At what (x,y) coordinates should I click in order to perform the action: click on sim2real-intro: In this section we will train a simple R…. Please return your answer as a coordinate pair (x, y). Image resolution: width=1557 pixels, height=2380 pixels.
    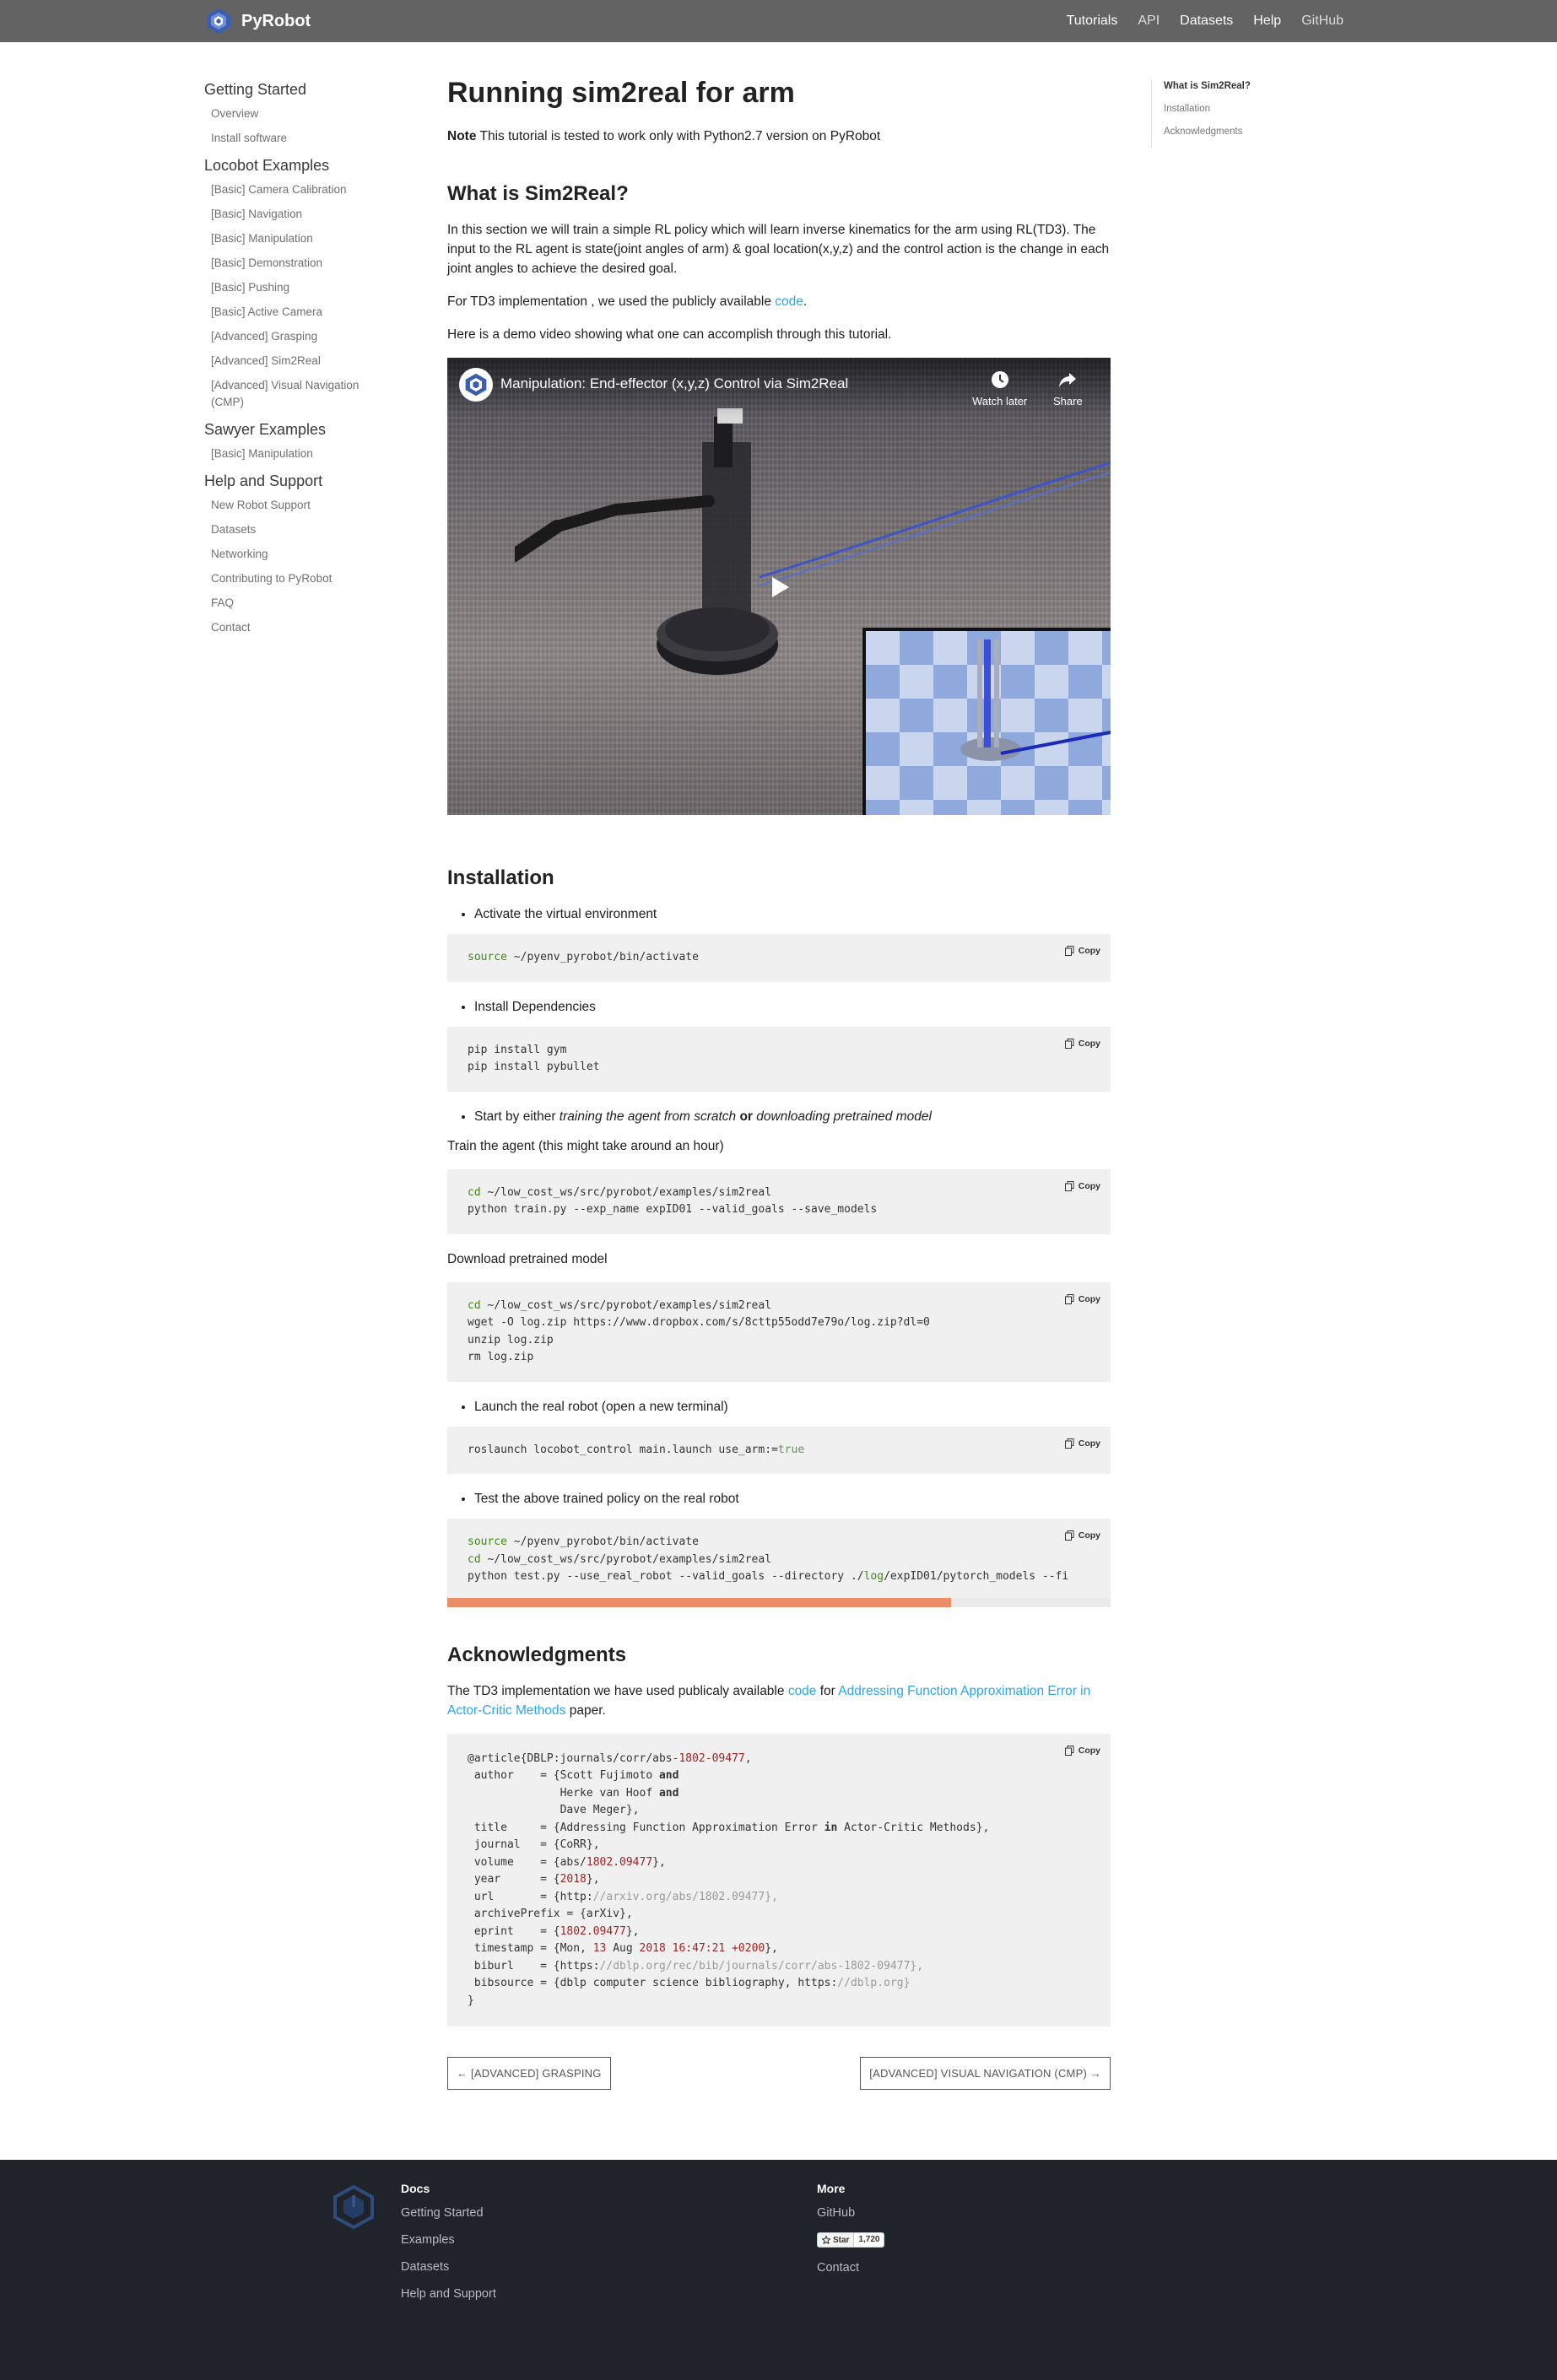
    Looking at the image, I should click on (778, 249).